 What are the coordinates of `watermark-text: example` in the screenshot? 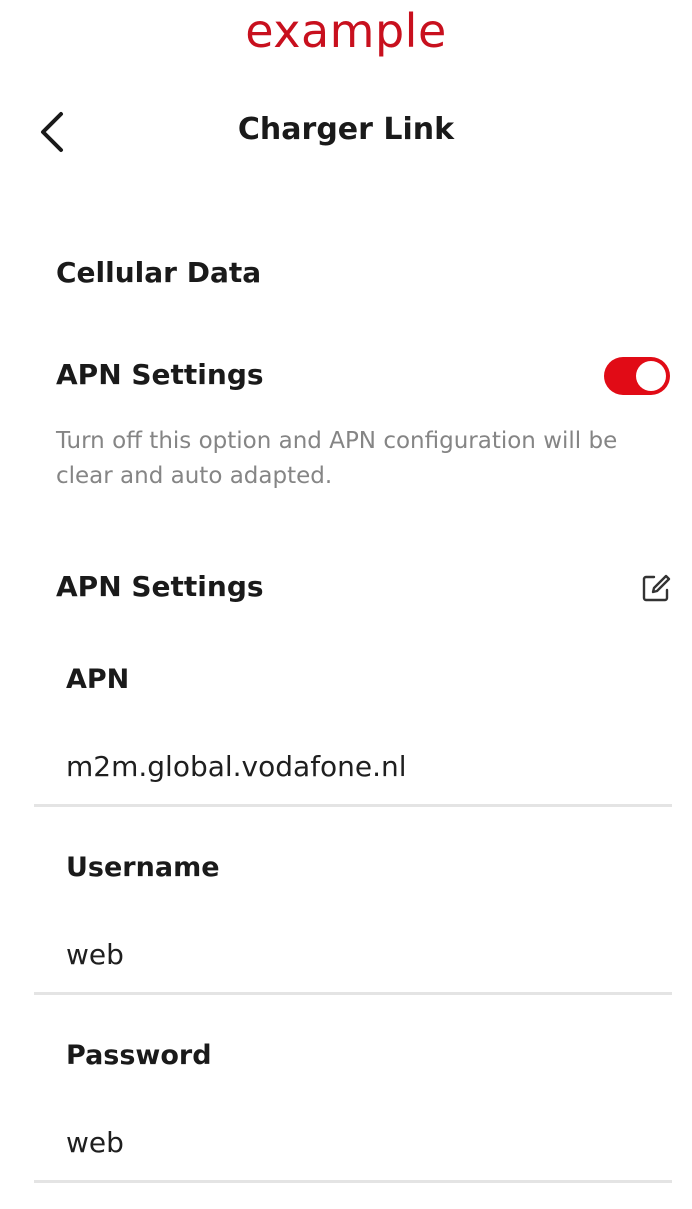 It's located at (346, 31).